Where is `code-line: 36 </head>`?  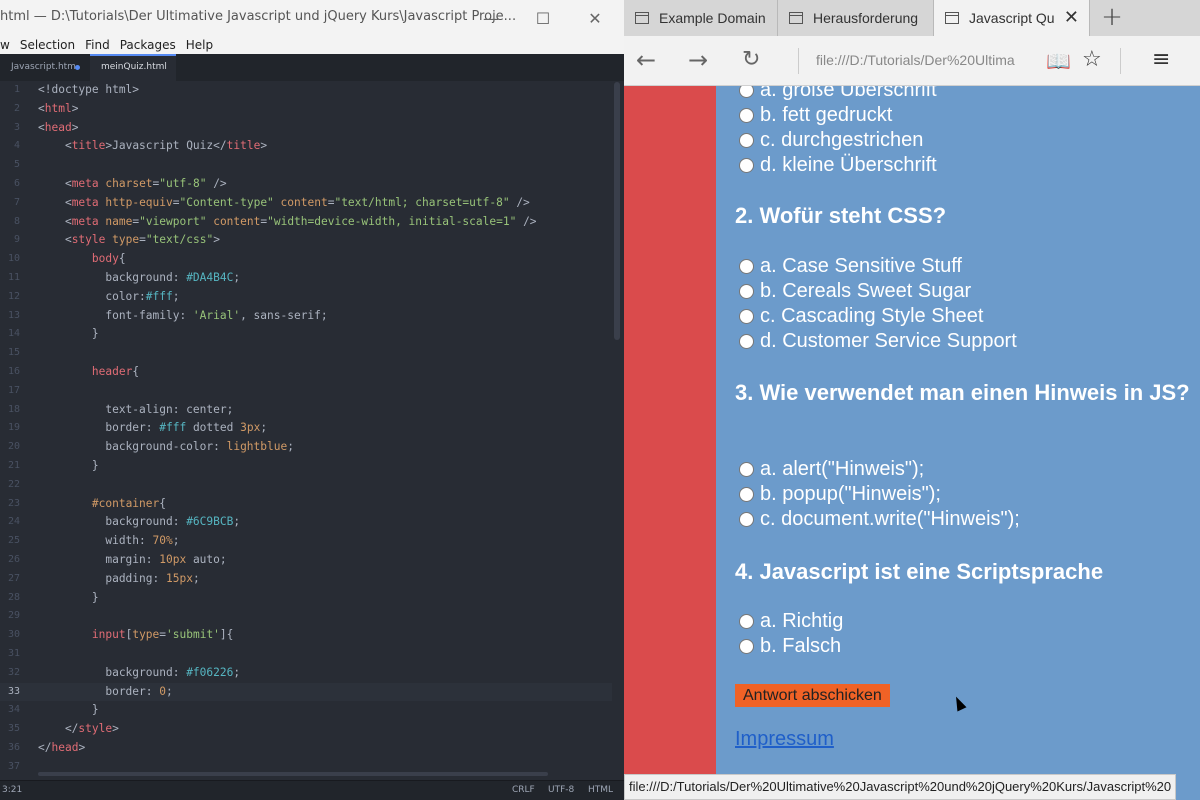 code-line: 36 </head> is located at coordinates (306, 748).